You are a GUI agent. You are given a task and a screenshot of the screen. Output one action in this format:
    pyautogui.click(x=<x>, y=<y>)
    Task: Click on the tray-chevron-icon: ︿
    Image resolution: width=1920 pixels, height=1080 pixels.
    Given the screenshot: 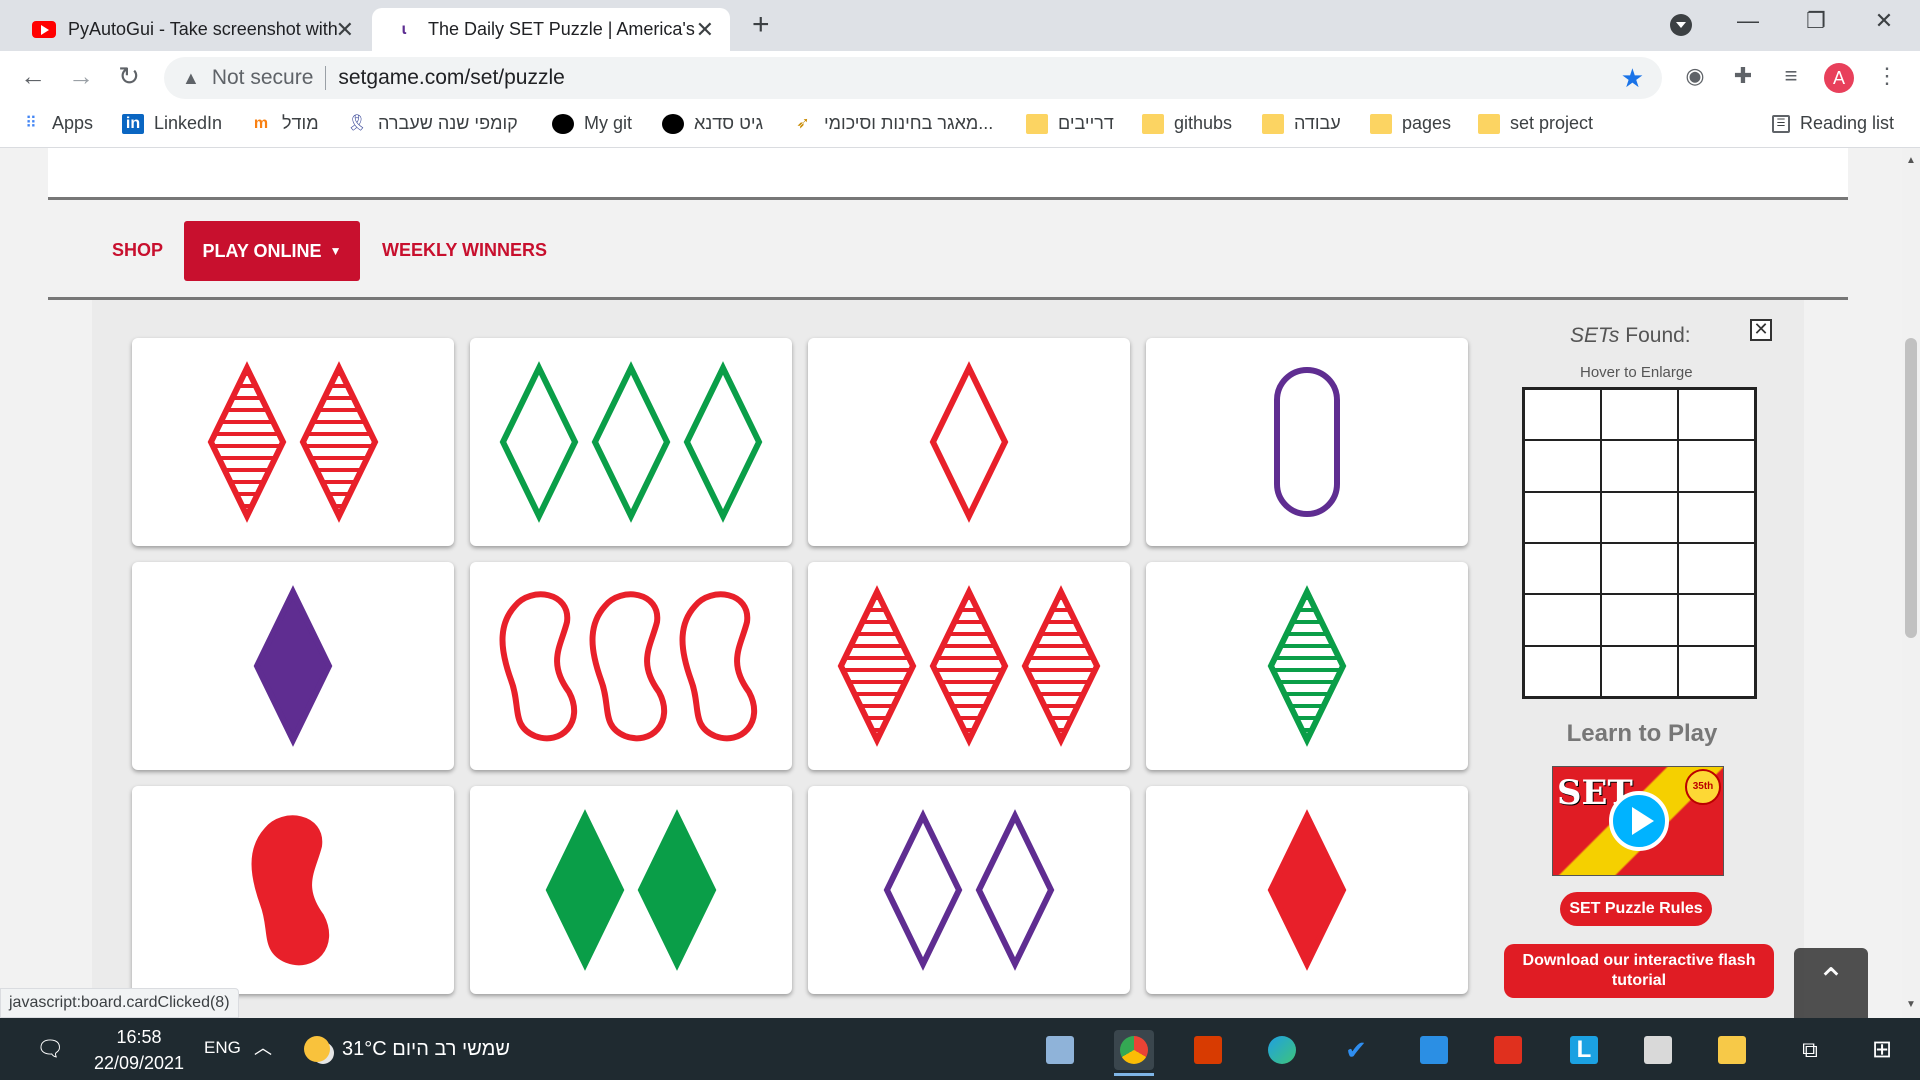 What is the action you would take?
    pyautogui.click(x=263, y=1047)
    